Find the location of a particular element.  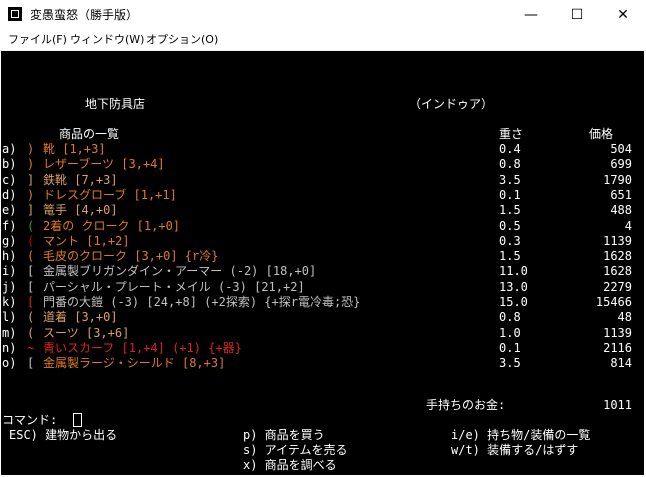

command-inventory: i/e) 持ち物/装備の一覧 is located at coordinates (520, 435).